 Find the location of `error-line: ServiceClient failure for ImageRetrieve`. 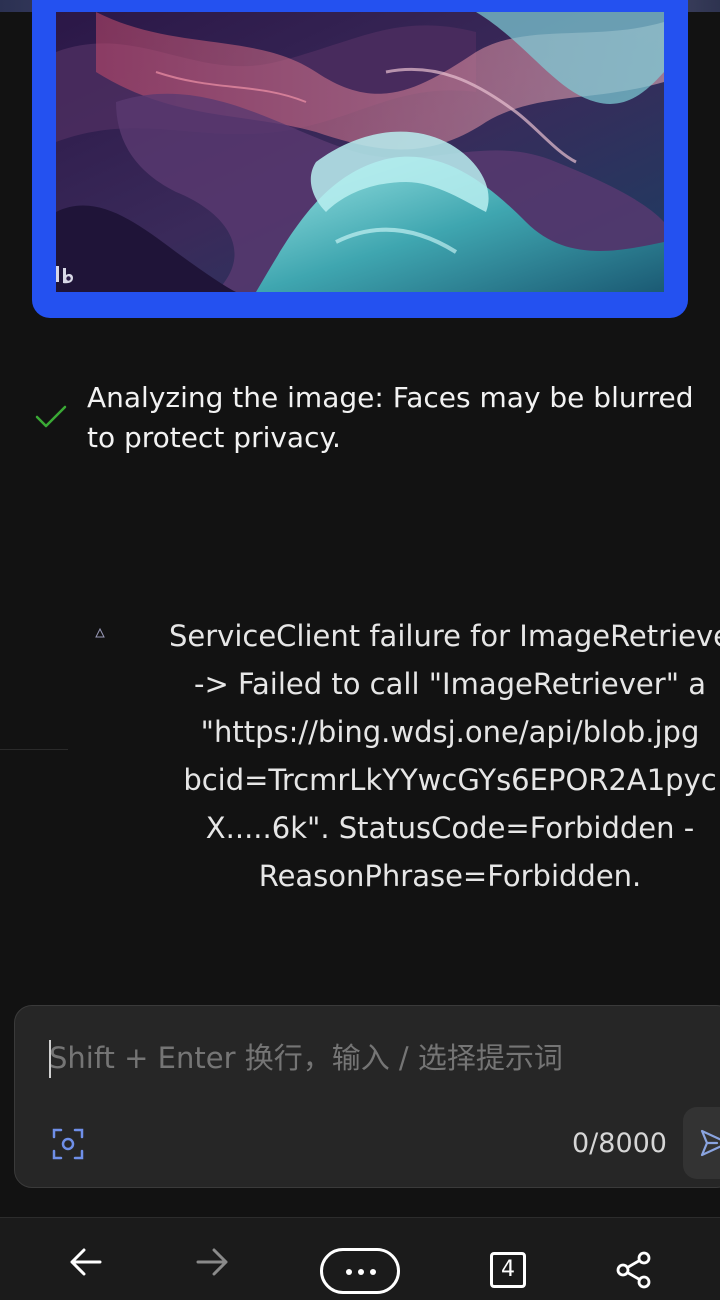

error-line: ServiceClient failure for ImageRetrieve is located at coordinates (444, 636).